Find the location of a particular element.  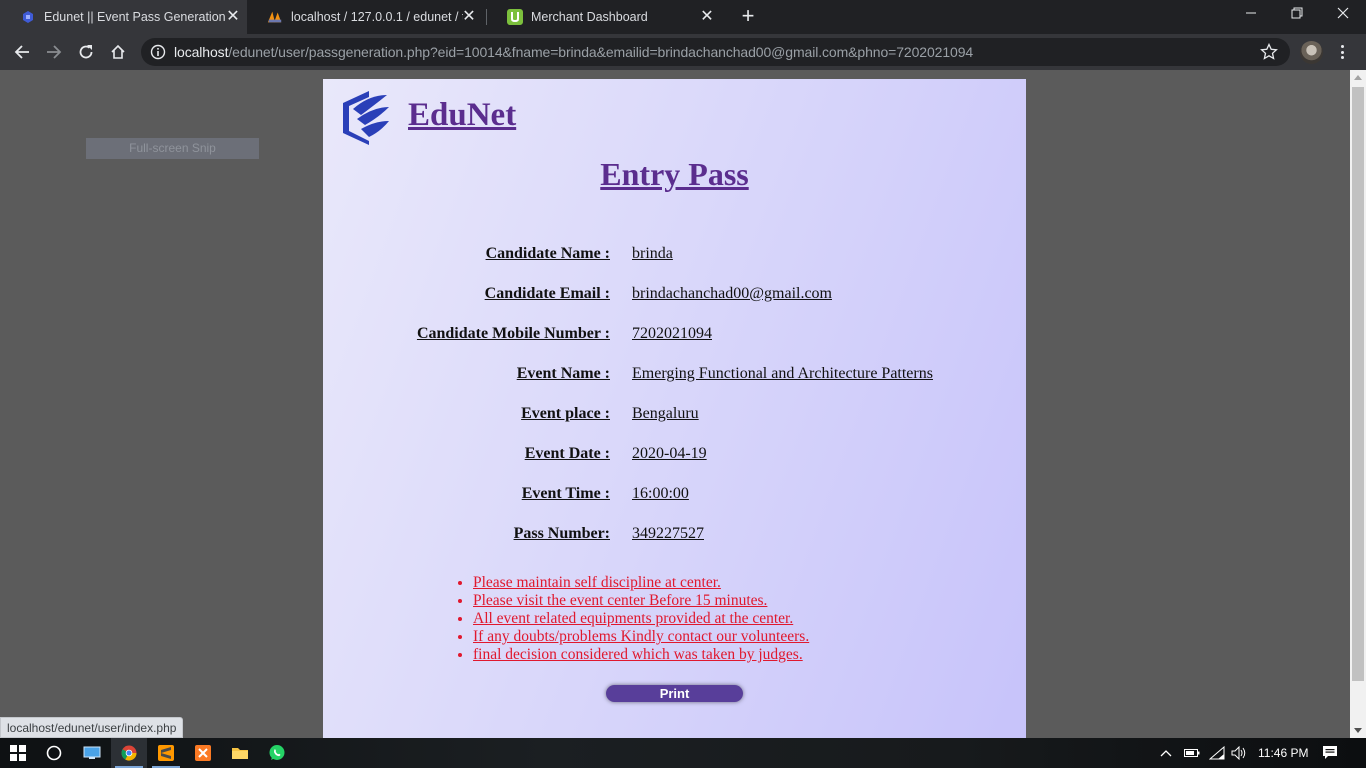

windows-taskbar: 11:46 PM is located at coordinates (683, 753).